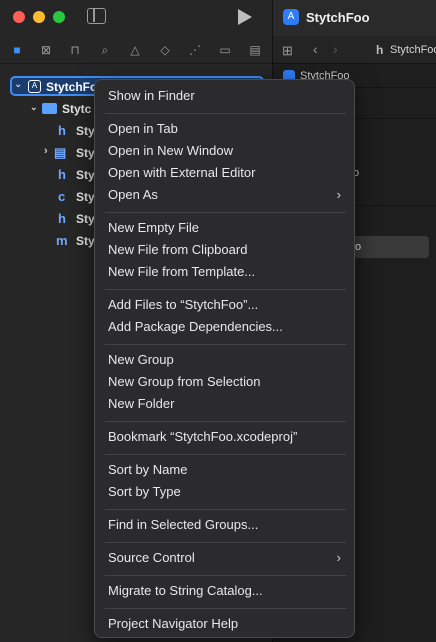  What do you see at coordinates (133, 195) in the screenshot?
I see `menu-item-open-as: Open As` at bounding box center [133, 195].